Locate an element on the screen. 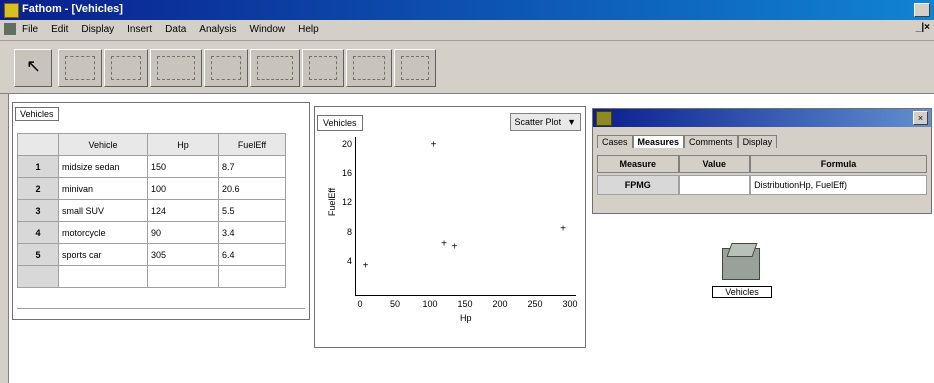  estimate-tool-button is located at coordinates (275, 68).